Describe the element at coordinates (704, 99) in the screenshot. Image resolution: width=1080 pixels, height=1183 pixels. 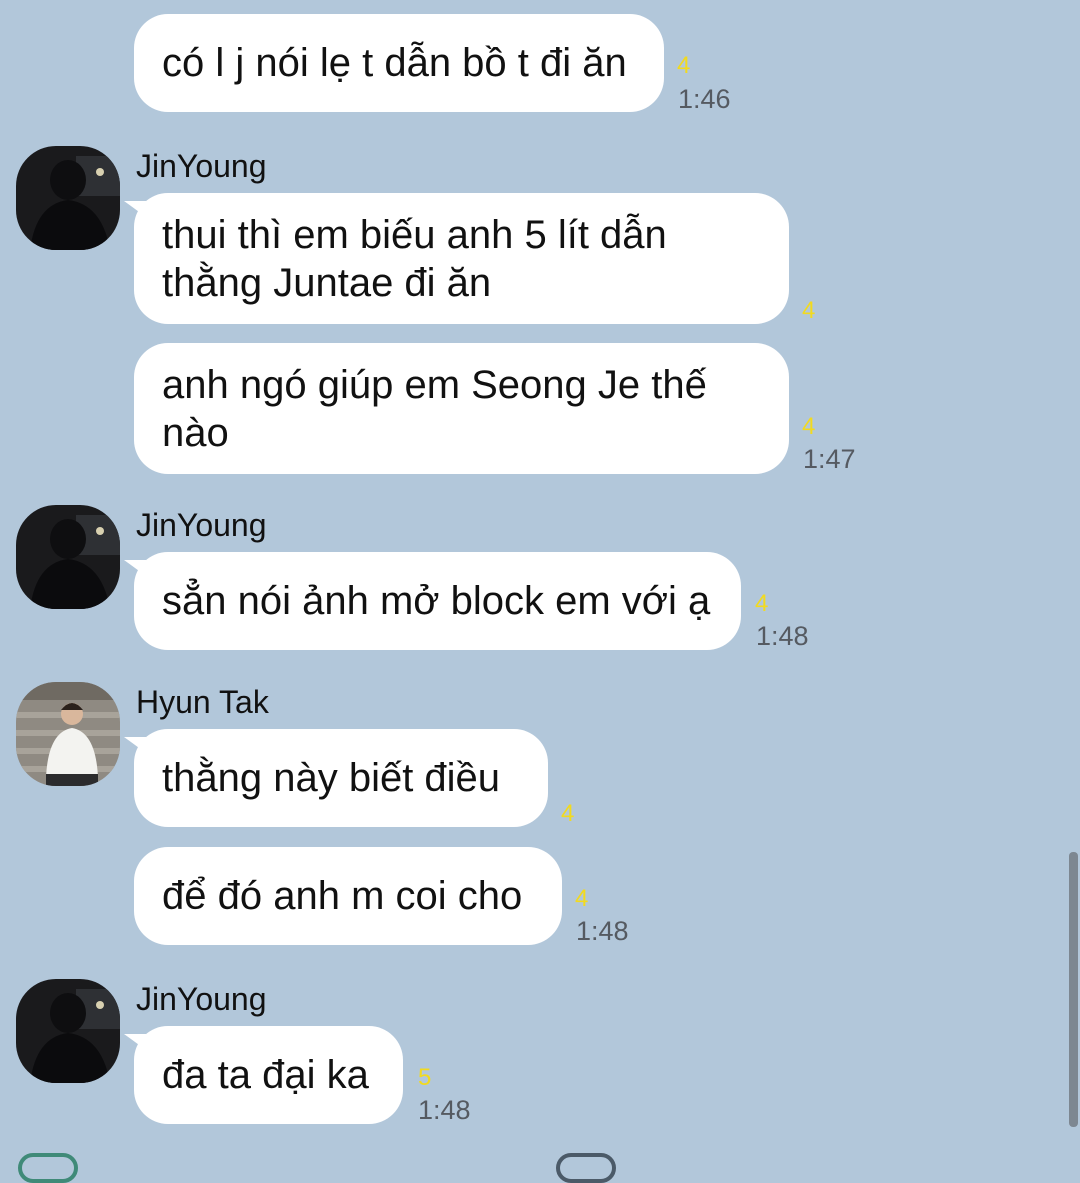
I see `message-time: 1:46` at that location.